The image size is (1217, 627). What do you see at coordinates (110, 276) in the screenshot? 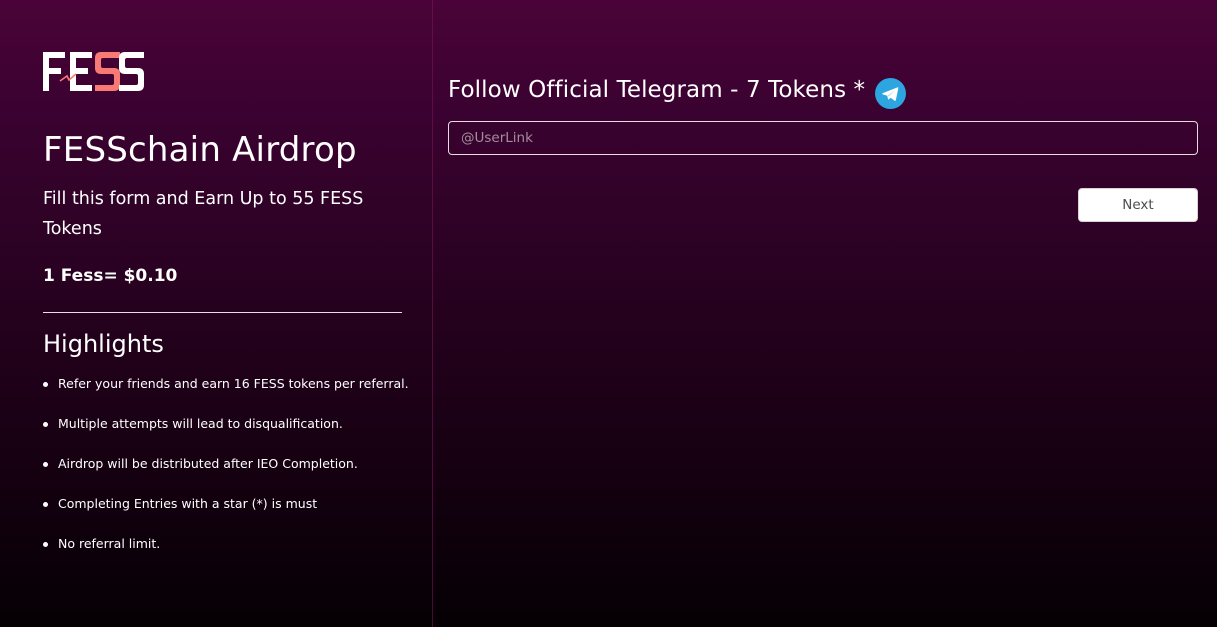
I see `token-price: 1 Fess= $0.10` at bounding box center [110, 276].